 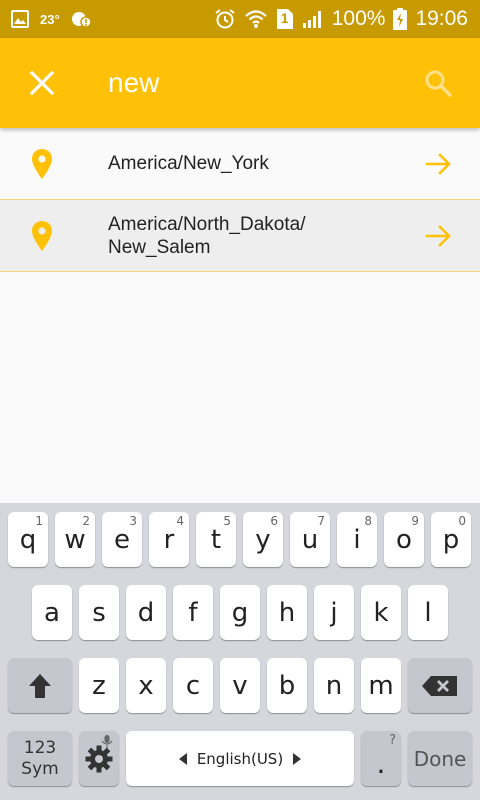 I want to click on symbols-key: 123 Sym, so click(x=40, y=758).